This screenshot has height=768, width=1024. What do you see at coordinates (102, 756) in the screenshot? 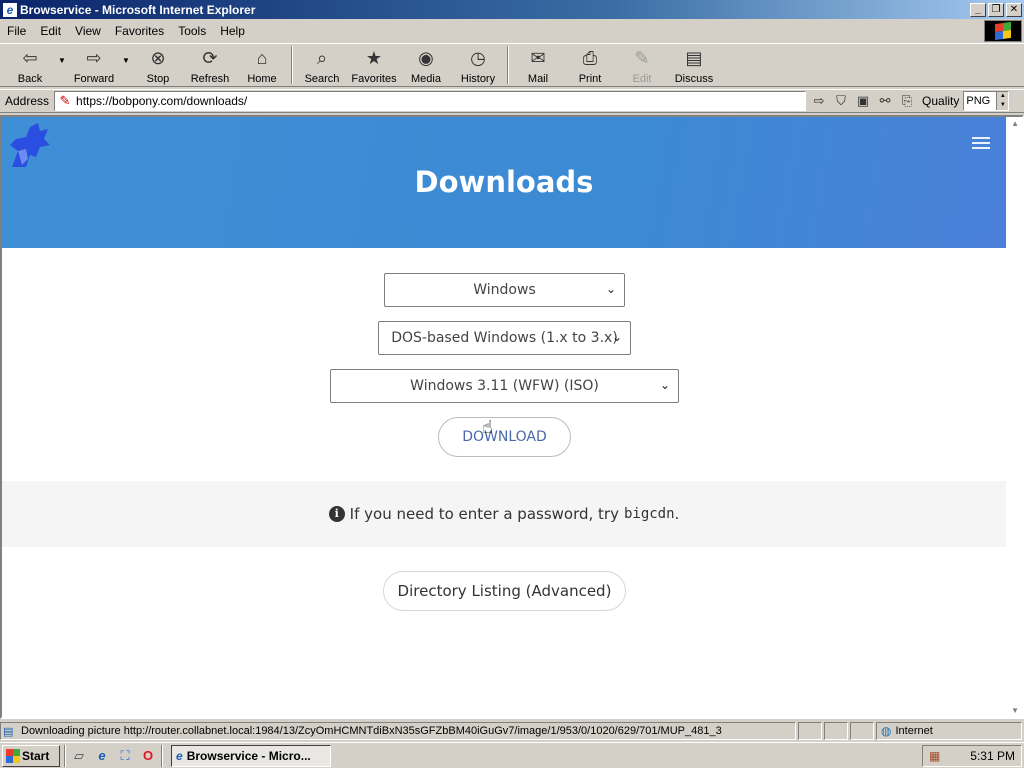
I see `ie-quicklaunch-icon: e` at bounding box center [102, 756].